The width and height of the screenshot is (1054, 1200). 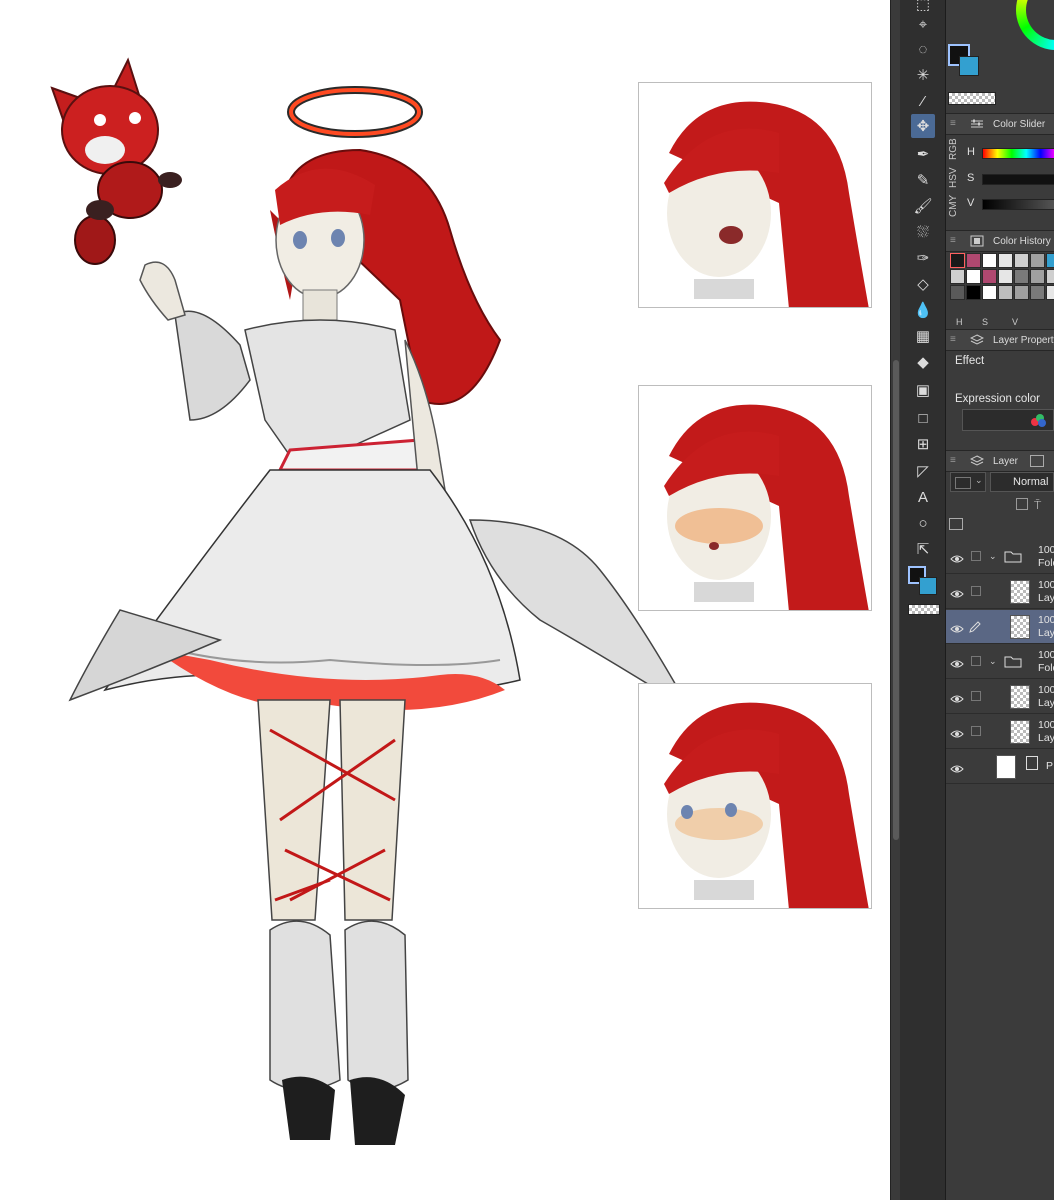 What do you see at coordinates (896, 600) in the screenshot?
I see `scrollbar-thumb` at bounding box center [896, 600].